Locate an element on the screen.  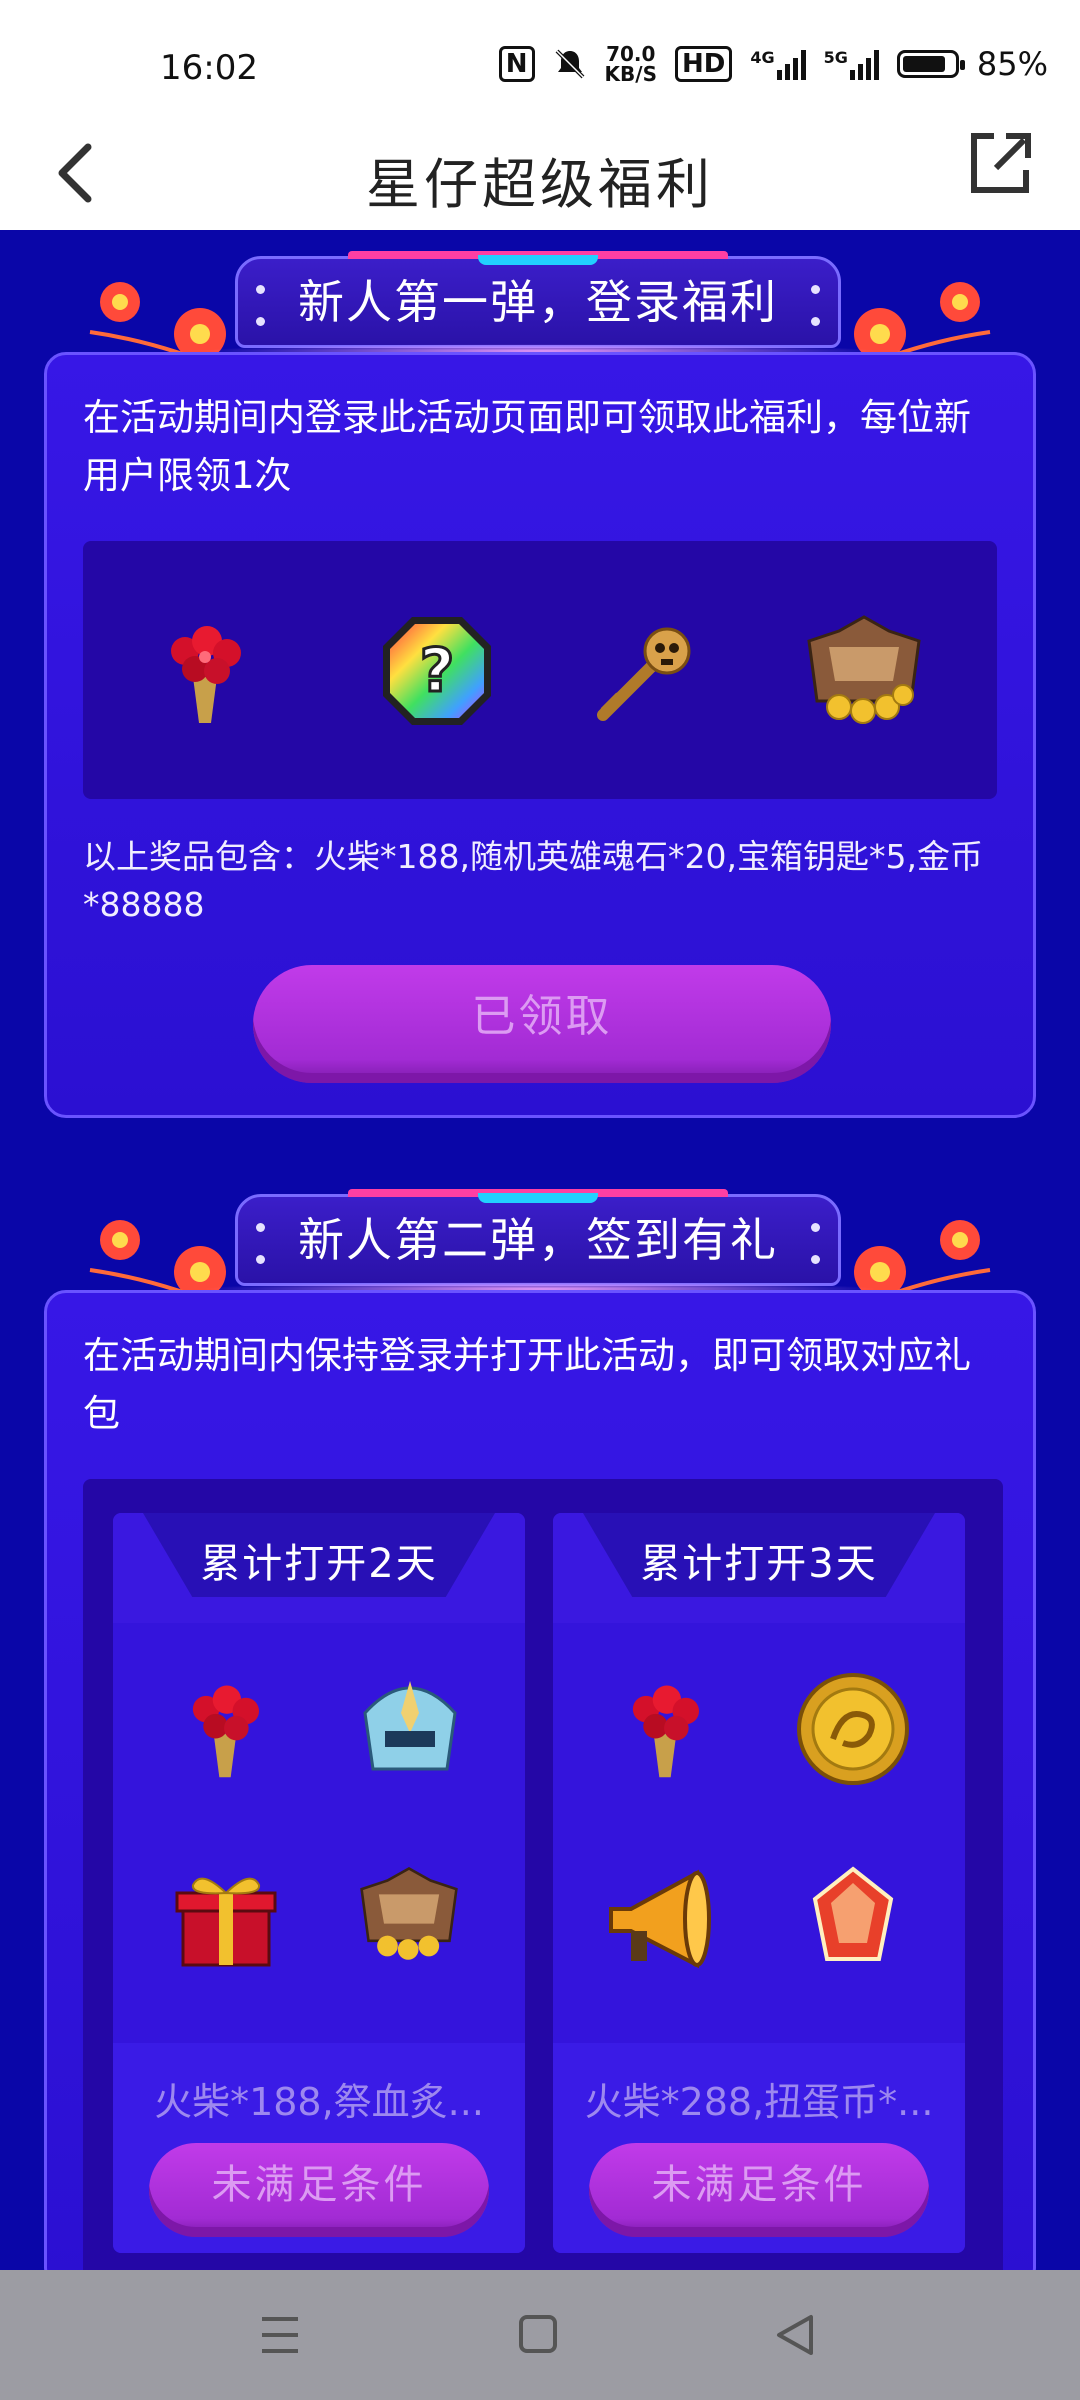
day2-claim-button: 未满足条件 is located at coordinates (319, 2190).